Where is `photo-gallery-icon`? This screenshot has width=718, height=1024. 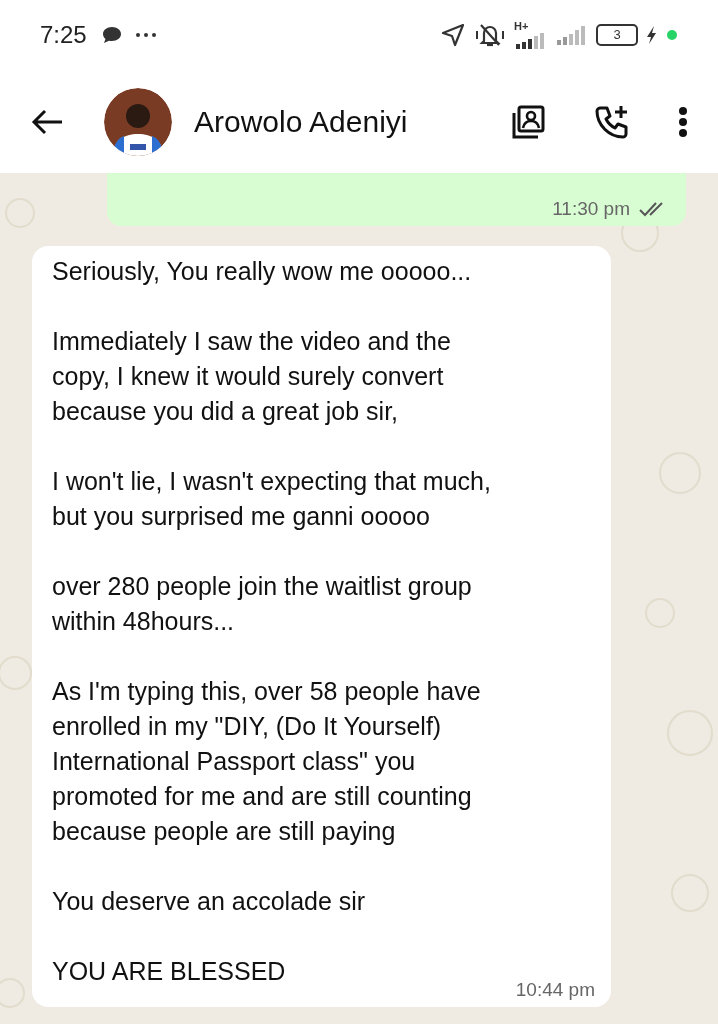
photo-gallery-icon is located at coordinates (528, 121).